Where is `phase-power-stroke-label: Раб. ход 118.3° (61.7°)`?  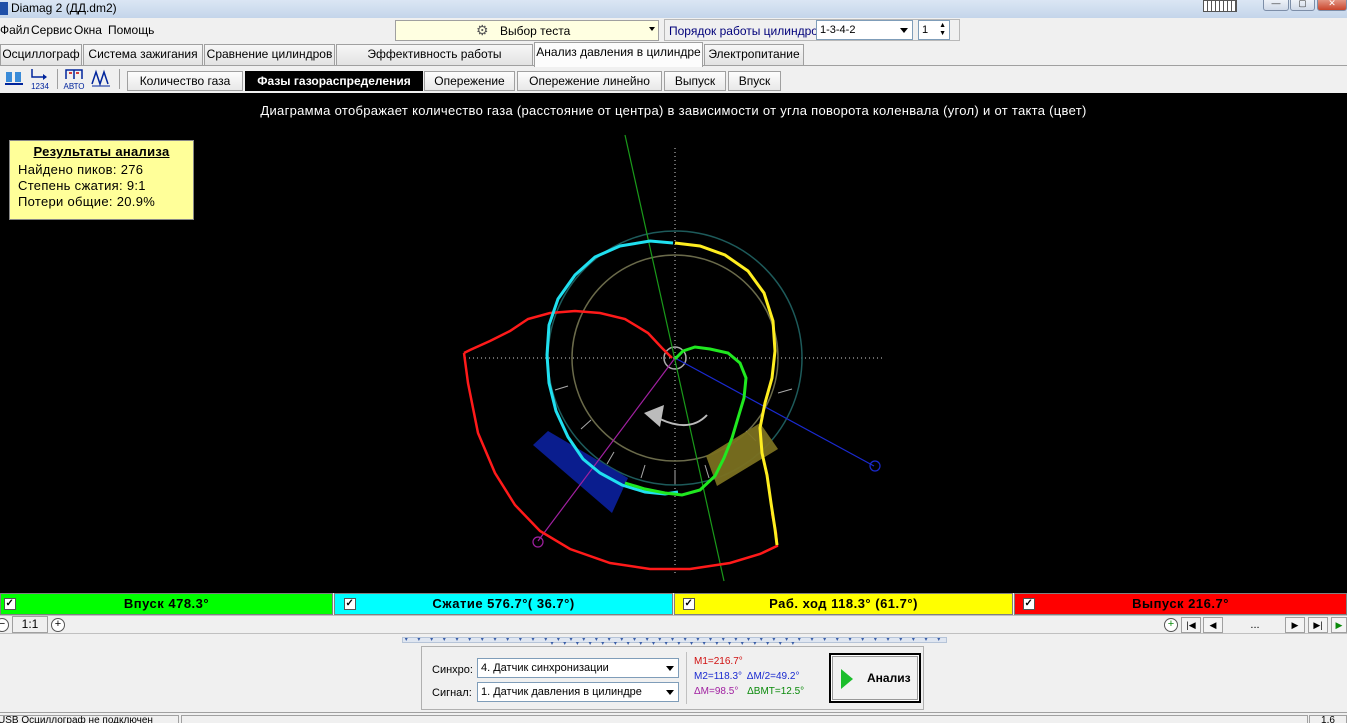
phase-power-stroke-label: Раб. ход 118.3° (61.7°) is located at coordinates (843, 603).